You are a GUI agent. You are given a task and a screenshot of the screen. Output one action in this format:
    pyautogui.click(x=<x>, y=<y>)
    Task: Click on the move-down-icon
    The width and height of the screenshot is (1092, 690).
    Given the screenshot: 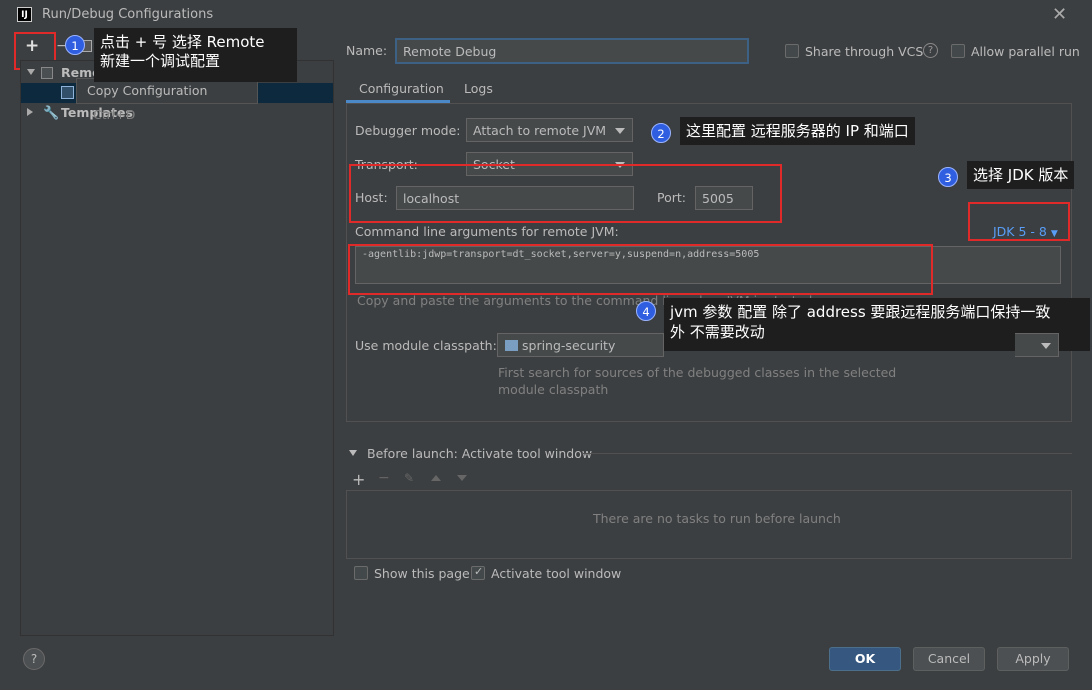 What is the action you would take?
    pyautogui.click(x=462, y=478)
    